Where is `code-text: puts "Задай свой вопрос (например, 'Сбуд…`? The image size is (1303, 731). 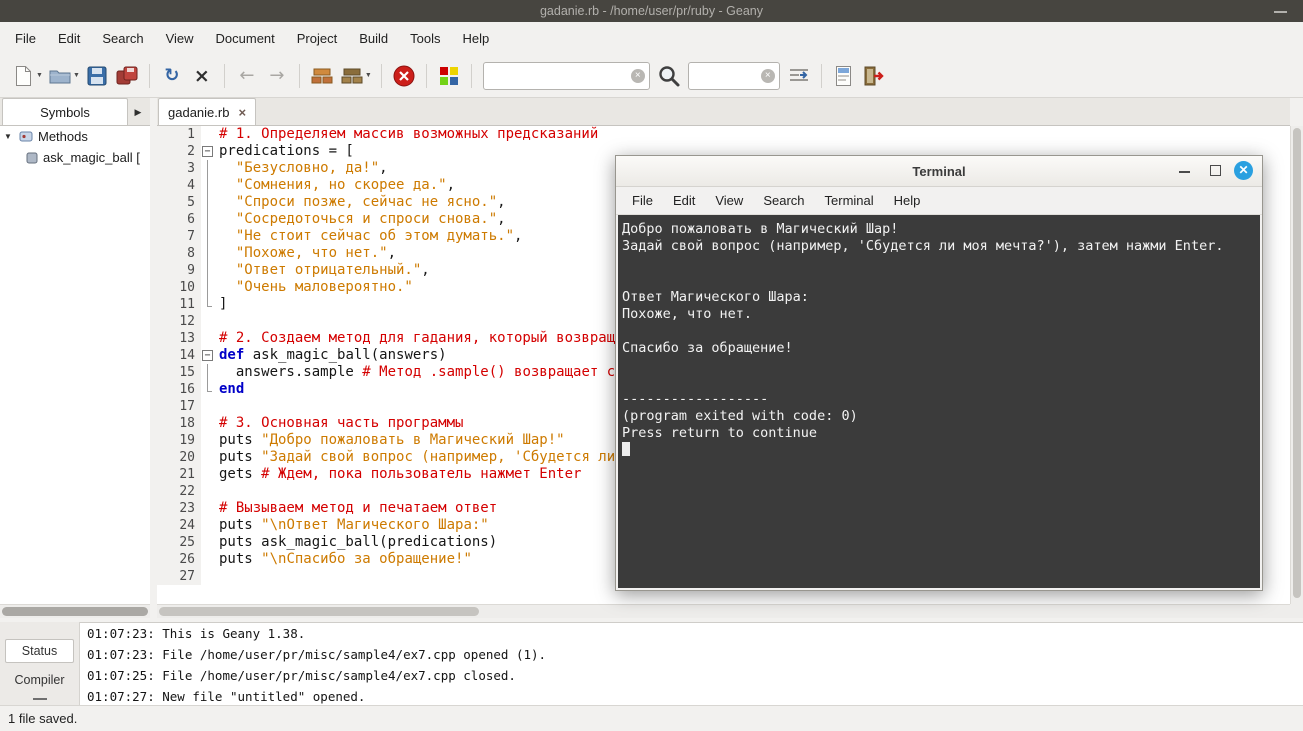
code-text: puts "Задай свой вопрос (например, 'Сбуд… is located at coordinates (430, 457).